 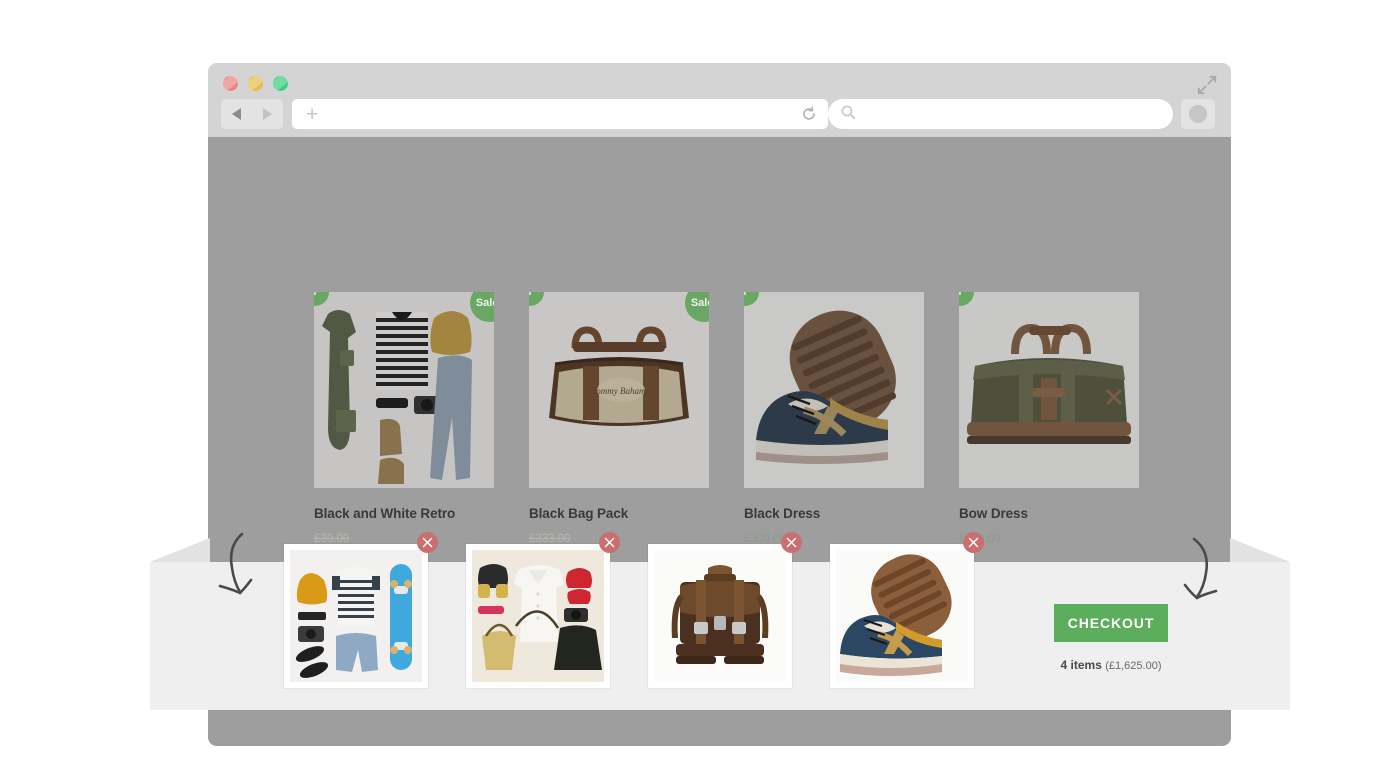 What do you see at coordinates (1000, 114) in the screenshot?
I see `search-input` at bounding box center [1000, 114].